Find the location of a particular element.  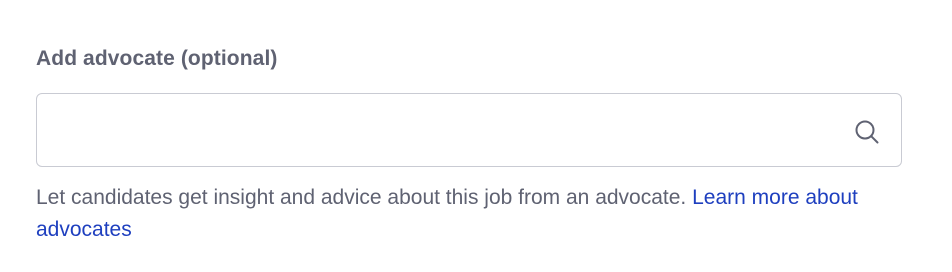

add-advocate-label: Add advocate (optional) is located at coordinates (157, 58).